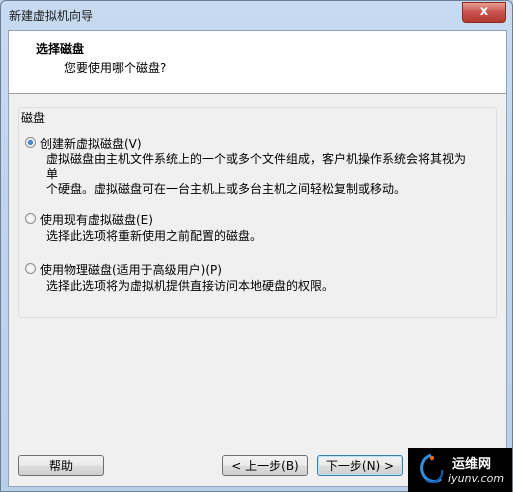  What do you see at coordinates (33, 117) in the screenshot?
I see `disk-group-label: 磁盘` at bounding box center [33, 117].